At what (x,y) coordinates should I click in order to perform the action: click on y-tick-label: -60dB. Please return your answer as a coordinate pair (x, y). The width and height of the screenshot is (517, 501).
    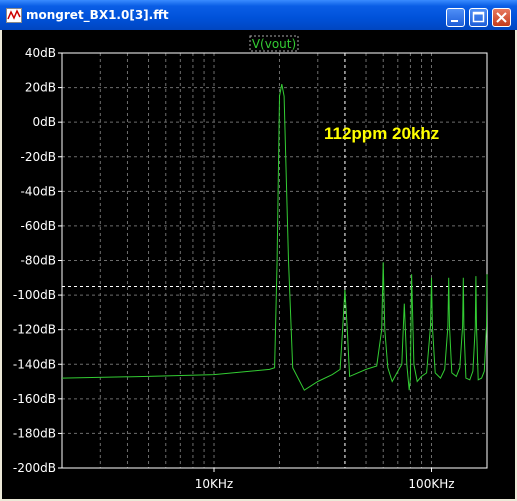
    Looking at the image, I should click on (38, 226).